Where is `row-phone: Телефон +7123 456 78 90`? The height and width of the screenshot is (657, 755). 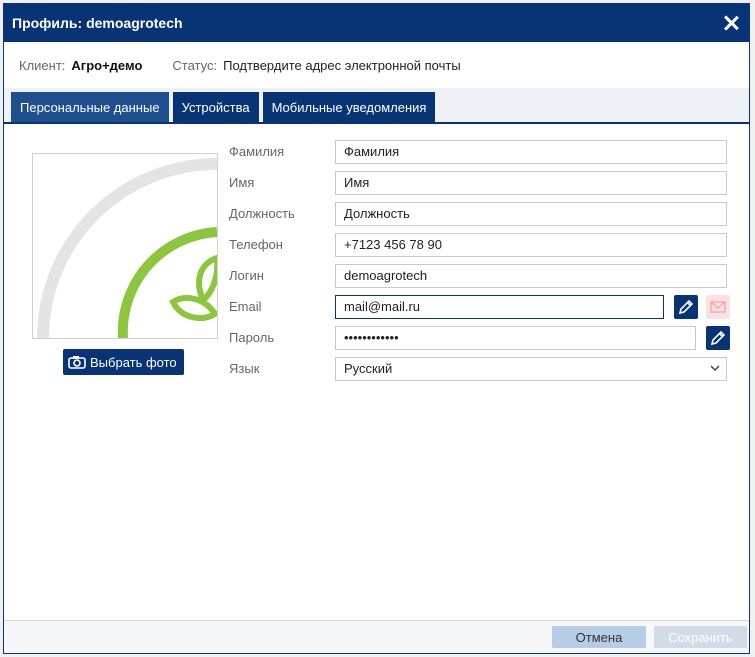 row-phone: Телефон +7123 456 78 90 is located at coordinates (479, 246).